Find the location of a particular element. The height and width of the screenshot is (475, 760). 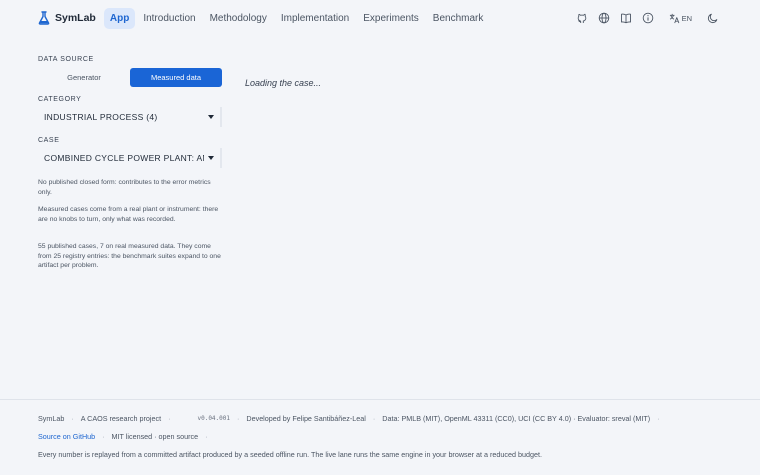

moon-icon is located at coordinates (713, 18).